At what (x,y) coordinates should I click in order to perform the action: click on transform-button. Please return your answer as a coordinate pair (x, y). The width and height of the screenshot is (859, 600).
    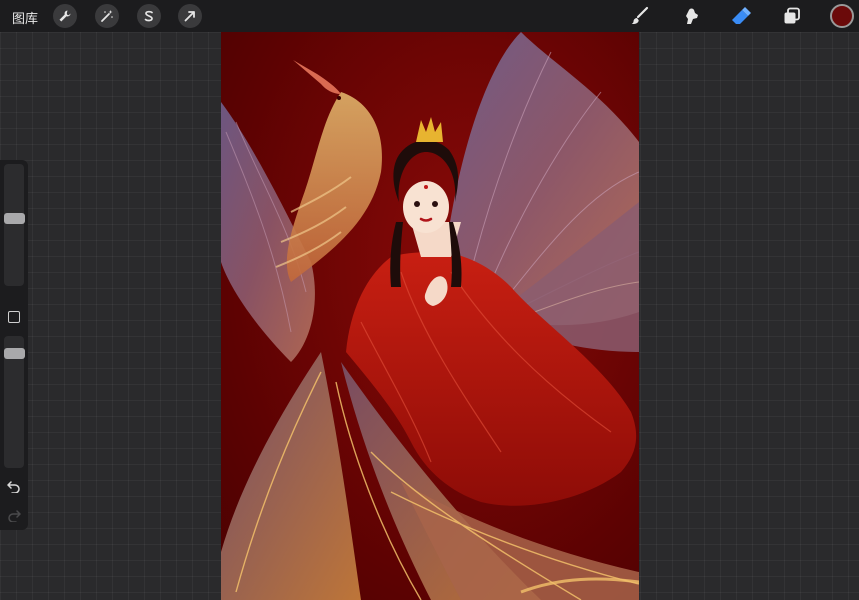
    Looking at the image, I should click on (190, 16).